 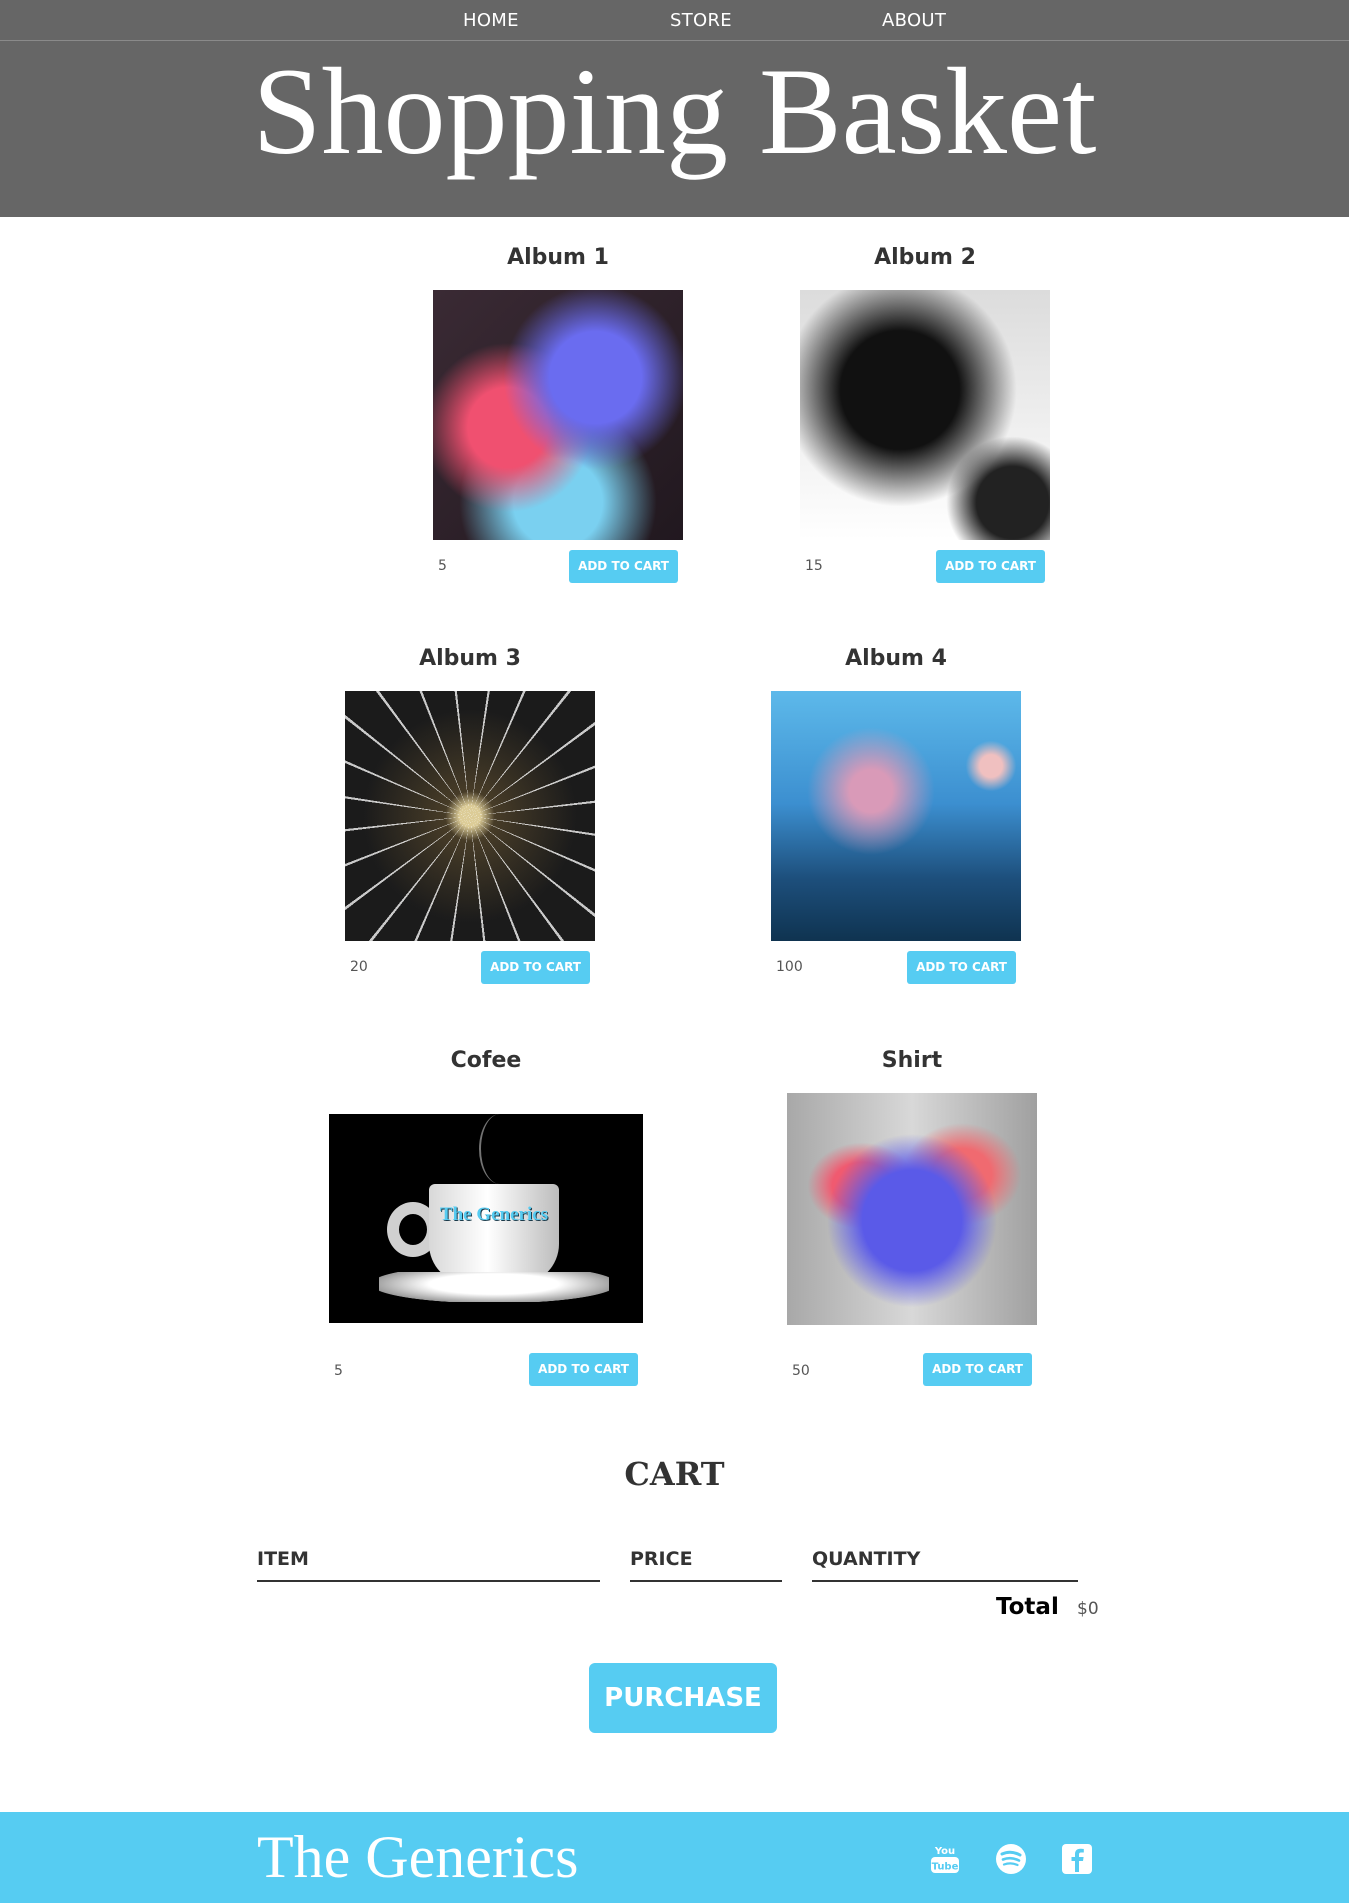 What do you see at coordinates (674, 1474) in the screenshot?
I see `cart-title: CART` at bounding box center [674, 1474].